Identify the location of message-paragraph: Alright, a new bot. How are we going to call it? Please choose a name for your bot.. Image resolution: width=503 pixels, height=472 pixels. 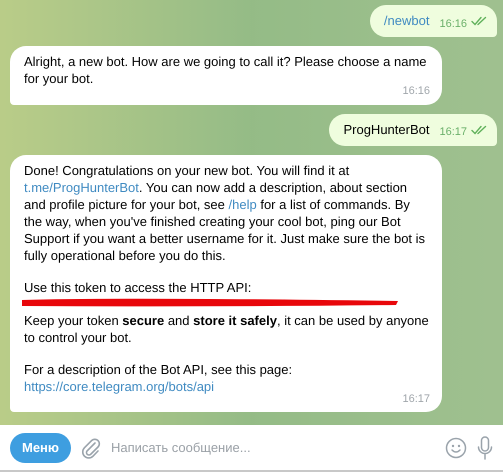
(226, 69).